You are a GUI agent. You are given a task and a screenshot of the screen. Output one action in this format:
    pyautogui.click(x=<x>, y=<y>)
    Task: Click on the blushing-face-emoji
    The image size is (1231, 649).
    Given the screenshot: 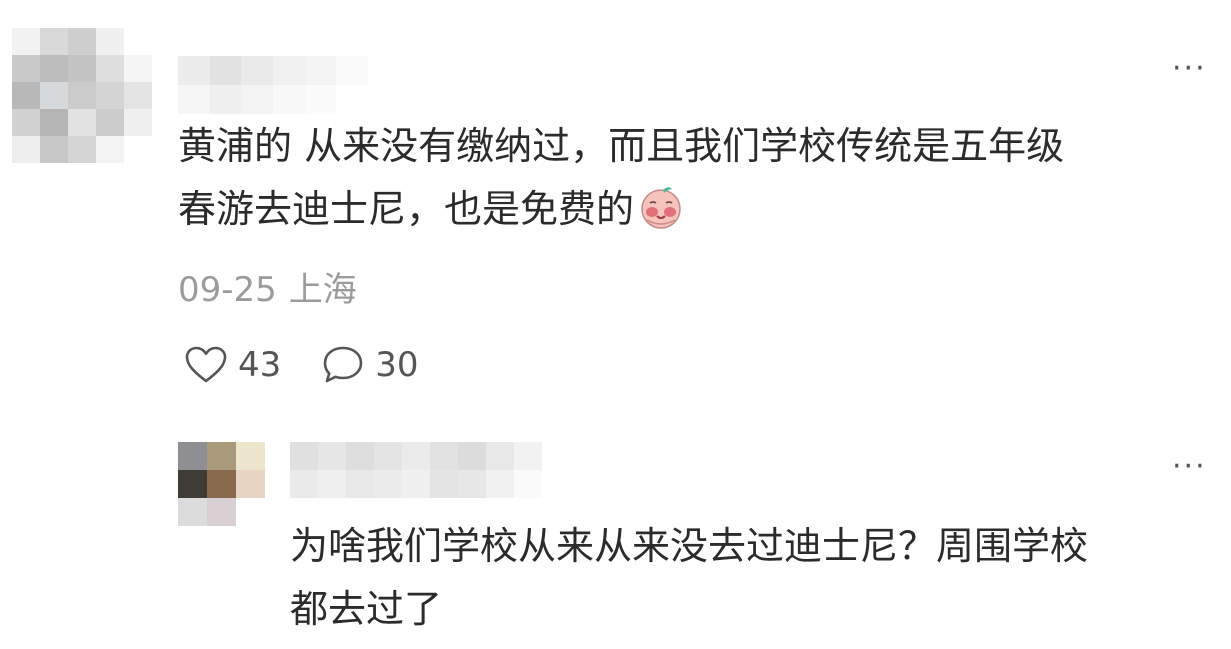 What is the action you would take?
    pyautogui.click(x=661, y=207)
    